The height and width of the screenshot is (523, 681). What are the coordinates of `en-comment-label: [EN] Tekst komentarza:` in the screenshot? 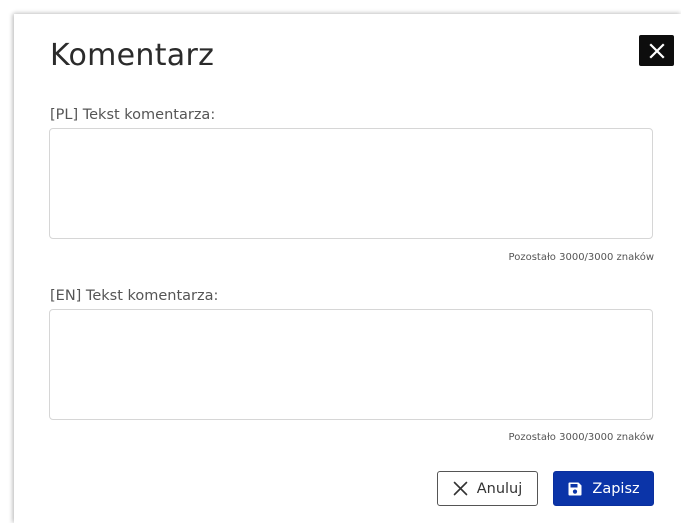 It's located at (134, 296).